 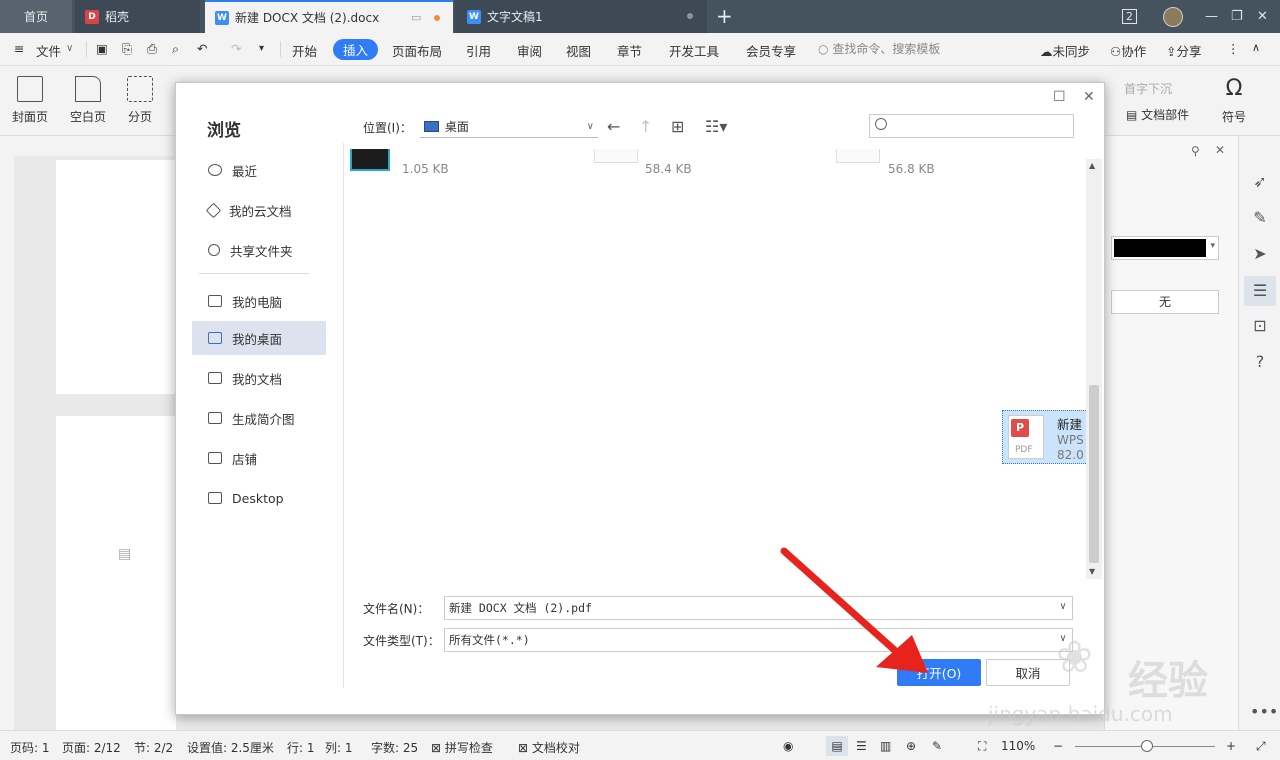 I want to click on sidebar-item-shared: 共享文件夹, so click(x=259, y=250).